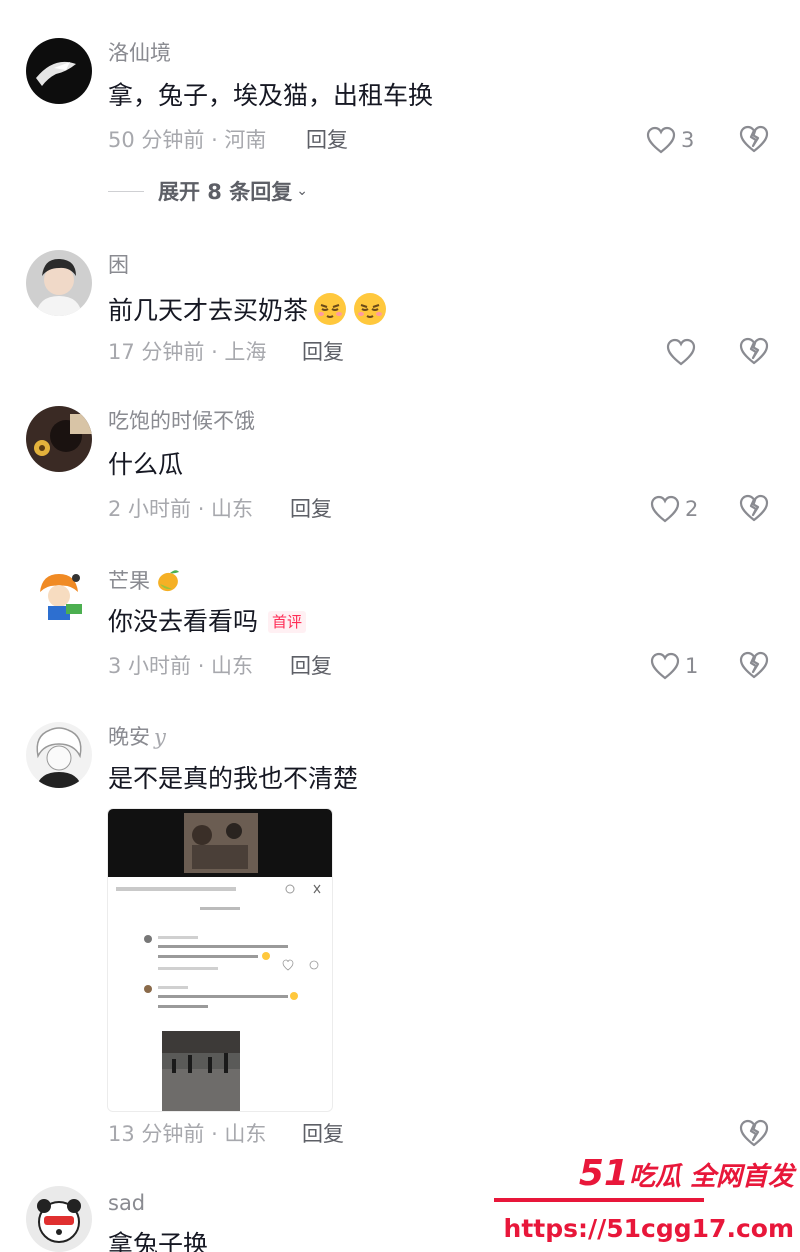 The height and width of the screenshot is (1252, 800). Describe the element at coordinates (183, 621) in the screenshot. I see `comment-text-content: 你没去看看吗` at that location.